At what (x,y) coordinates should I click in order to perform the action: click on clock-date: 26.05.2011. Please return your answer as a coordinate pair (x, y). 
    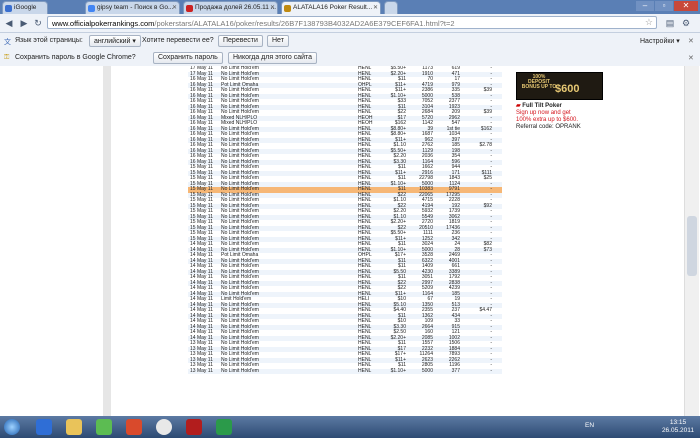
    Looking at the image, I should click on (677, 430).